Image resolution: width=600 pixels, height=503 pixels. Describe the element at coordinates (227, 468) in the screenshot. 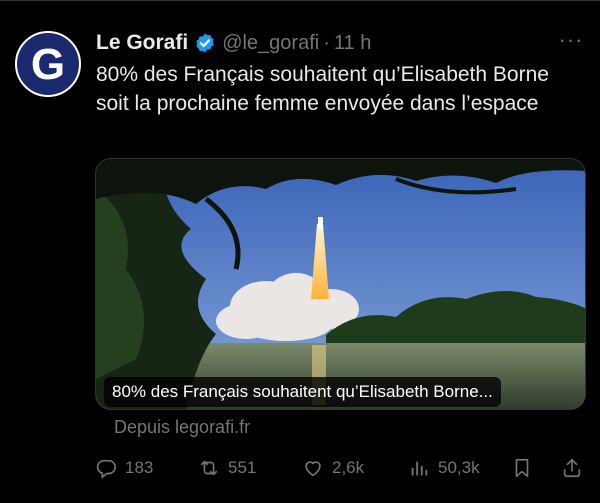

I see `repost-button: 551` at that location.